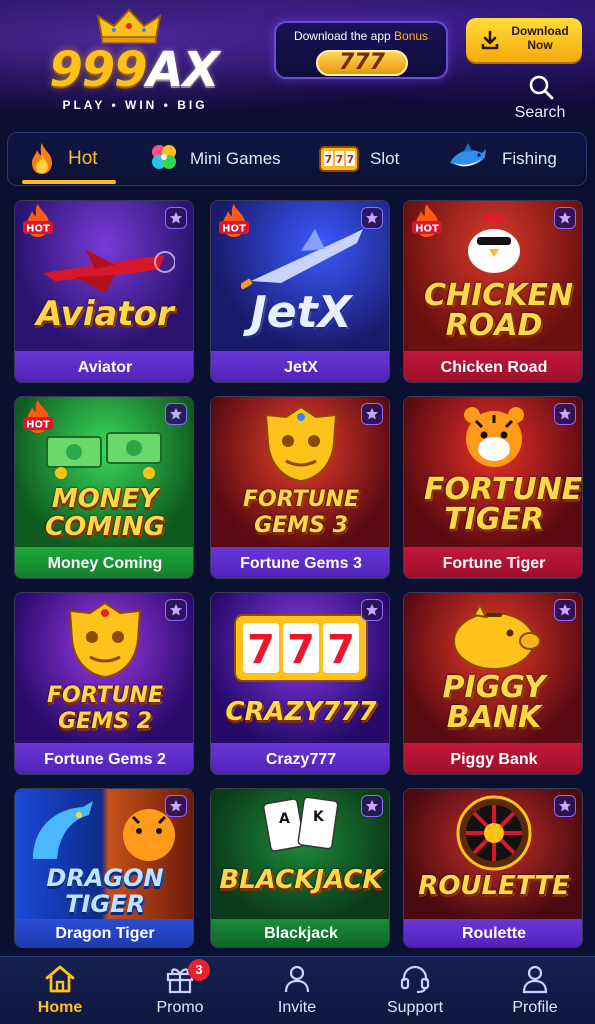  I want to click on app-bonus-banner: Download the app Bonus 777, so click(361, 50).